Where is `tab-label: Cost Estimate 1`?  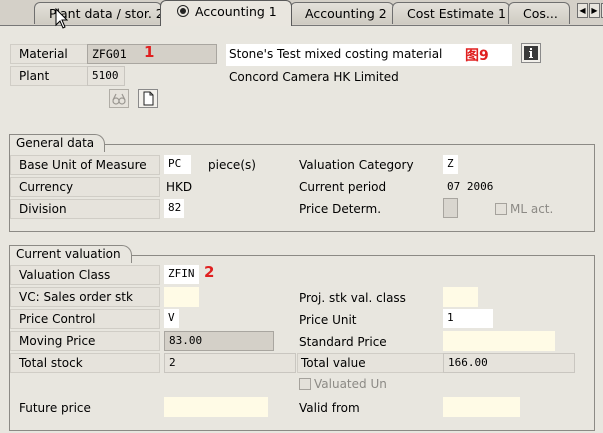
tab-label: Cost Estimate 1 is located at coordinates (456, 13).